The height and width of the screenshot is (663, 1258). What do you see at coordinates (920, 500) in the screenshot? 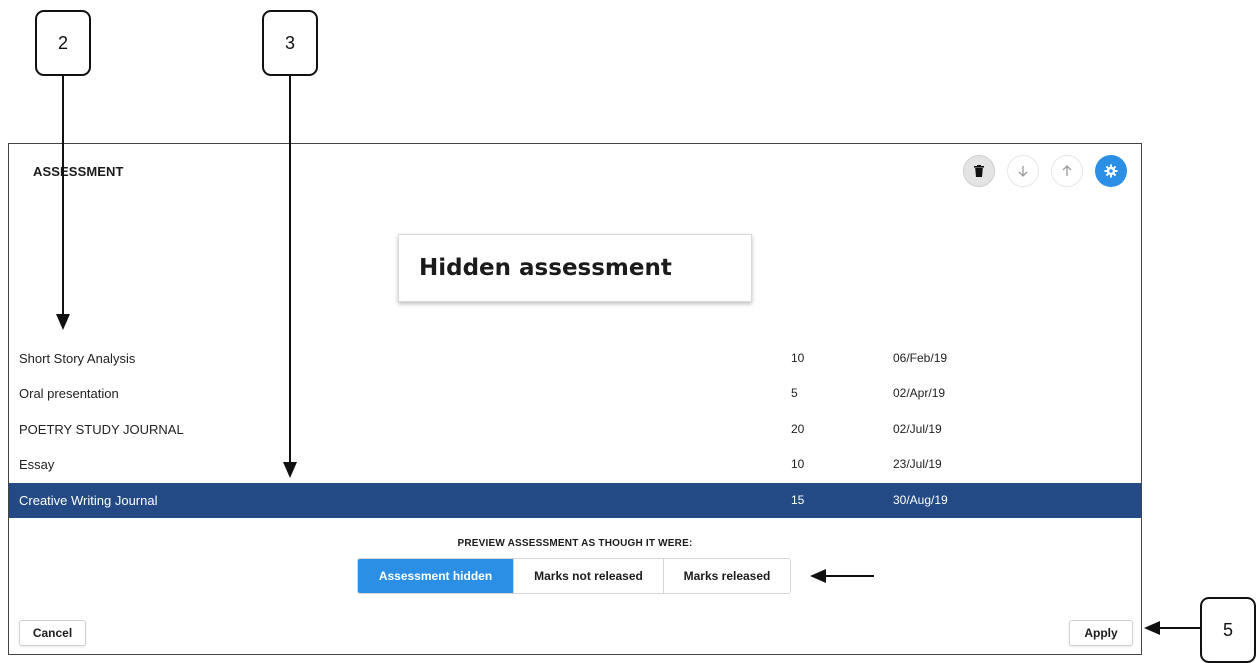
I see `assessment-date: 30/Aug/19` at bounding box center [920, 500].